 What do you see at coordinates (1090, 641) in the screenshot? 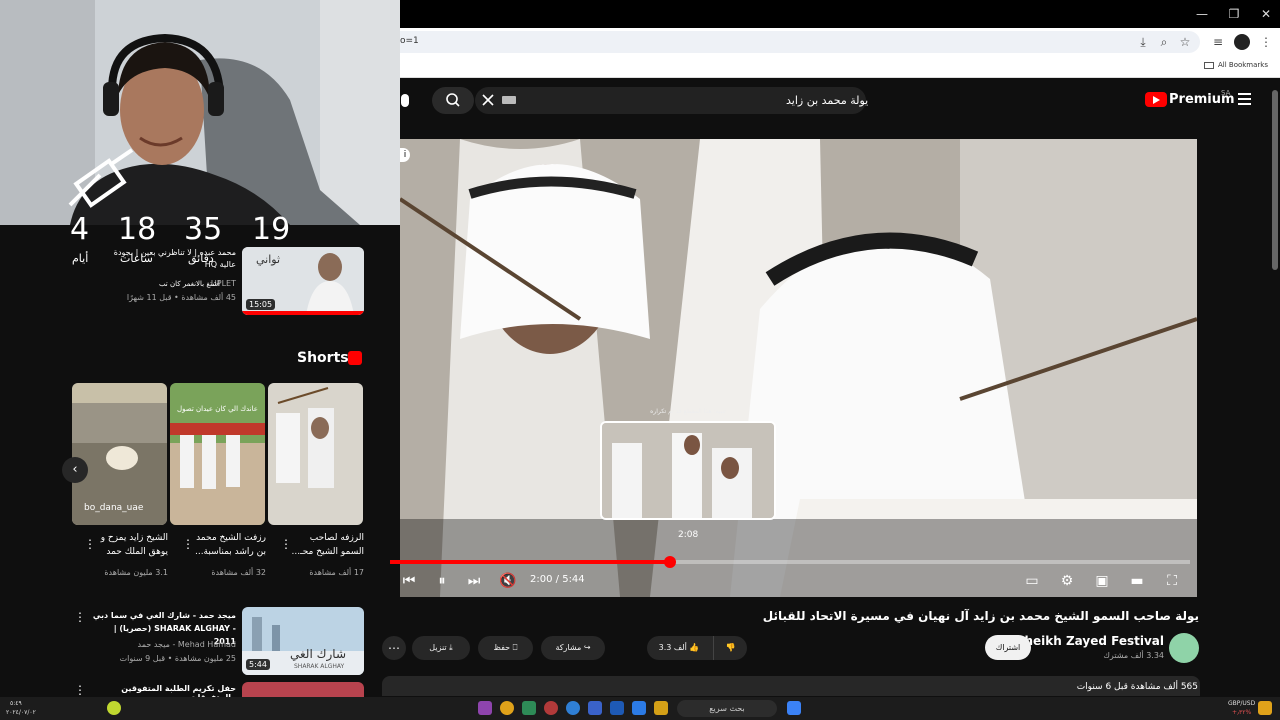
I see `channel-name: Sheikh Zayed Festival` at bounding box center [1090, 641].